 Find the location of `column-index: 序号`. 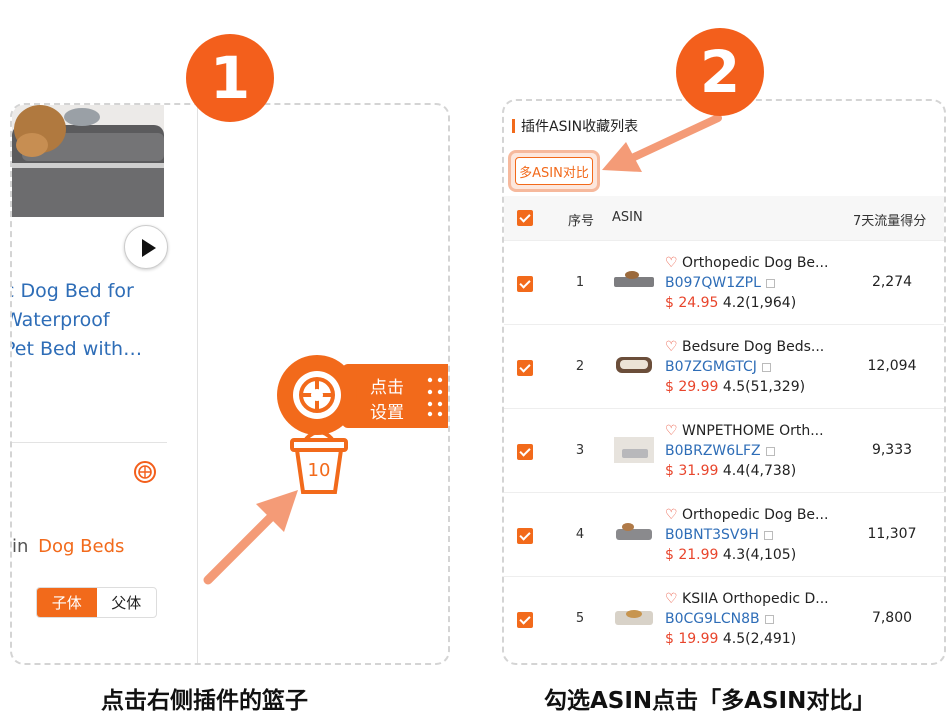

column-index: 序号 is located at coordinates (581, 221).